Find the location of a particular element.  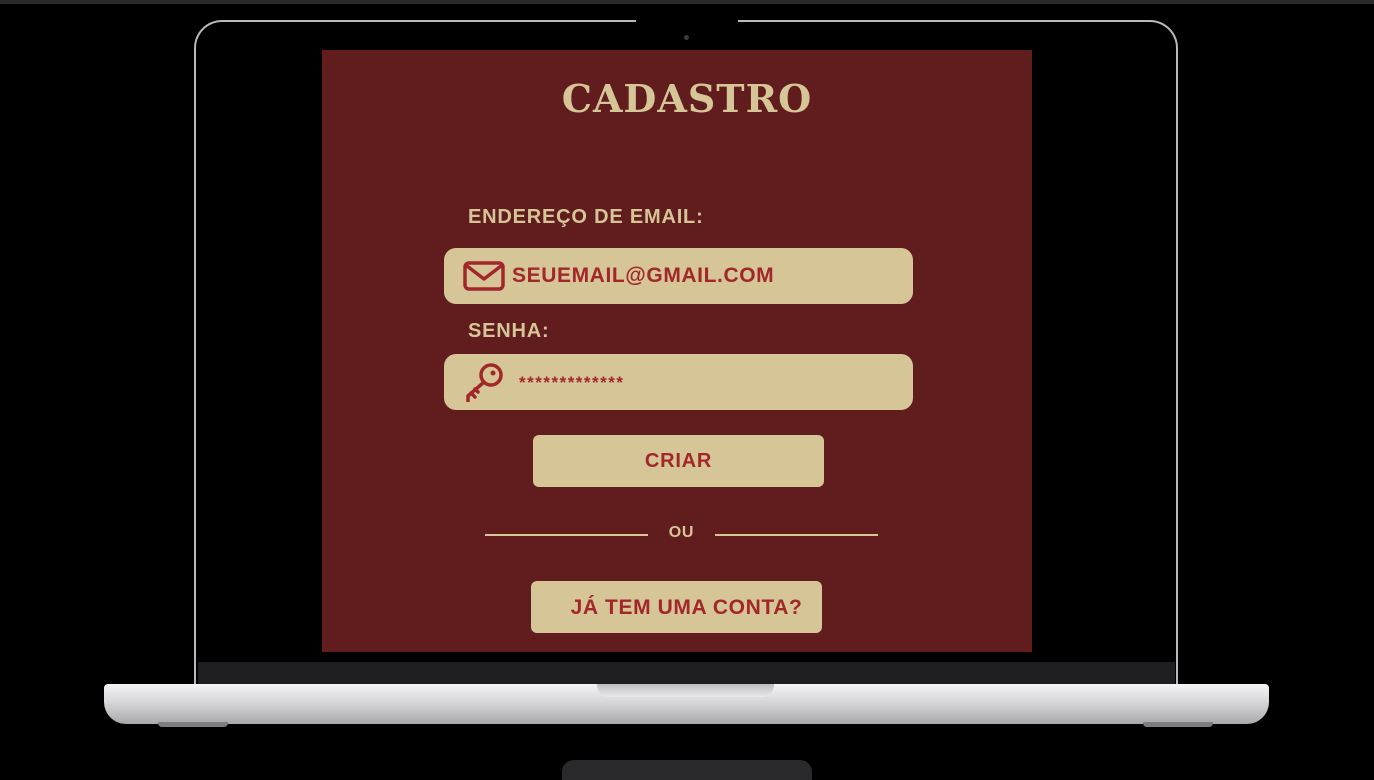

camera-icon is located at coordinates (686, 37).